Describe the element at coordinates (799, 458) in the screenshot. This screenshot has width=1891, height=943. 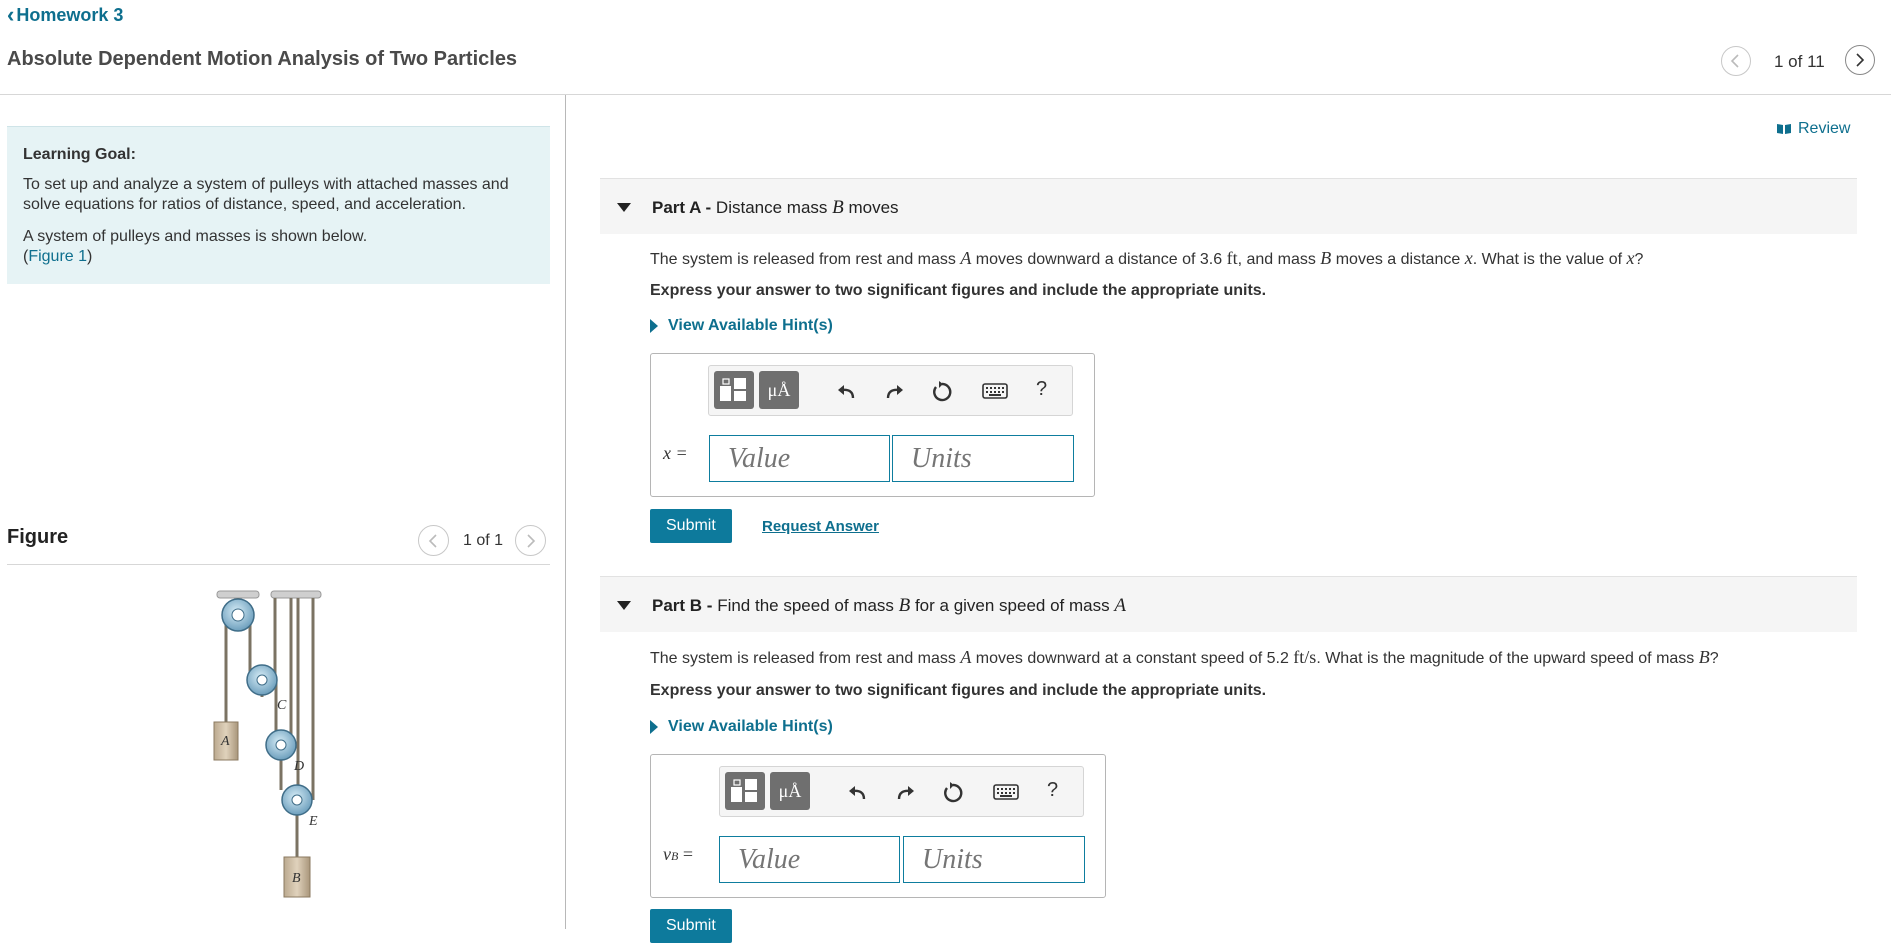
I see `part-a-value-input` at that location.